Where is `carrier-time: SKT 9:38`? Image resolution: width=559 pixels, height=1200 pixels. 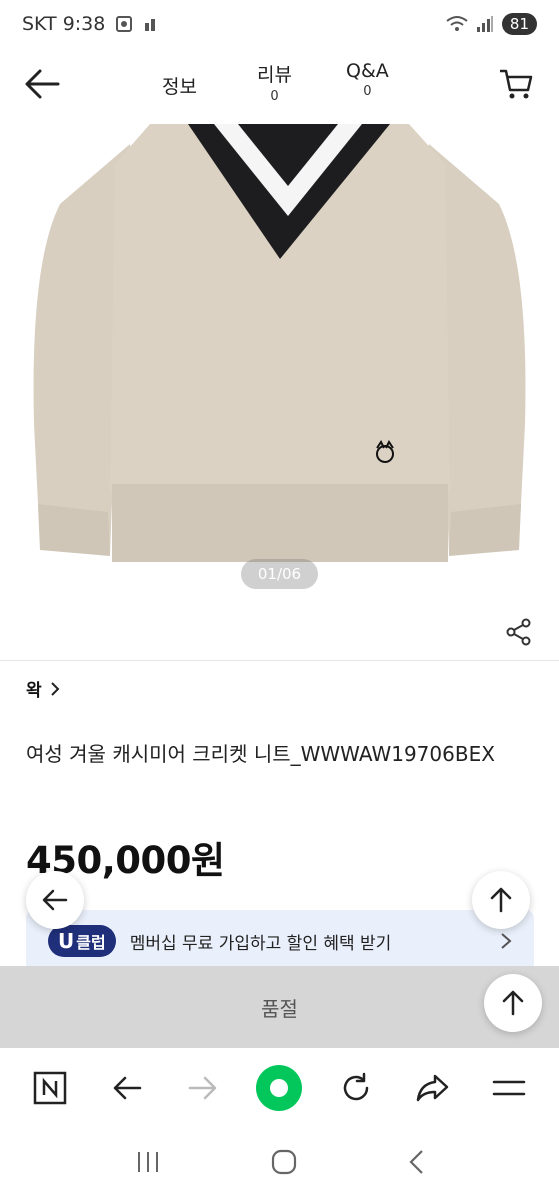 carrier-time: SKT 9:38 is located at coordinates (64, 24).